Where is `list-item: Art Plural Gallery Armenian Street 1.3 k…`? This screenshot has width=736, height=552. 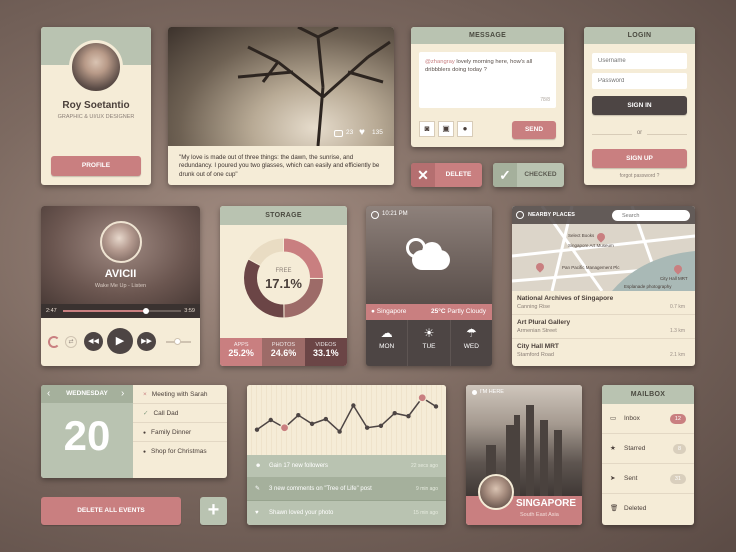
list-item: Art Plural Gallery Armenian Street 1.3 k… is located at coordinates (603, 327).